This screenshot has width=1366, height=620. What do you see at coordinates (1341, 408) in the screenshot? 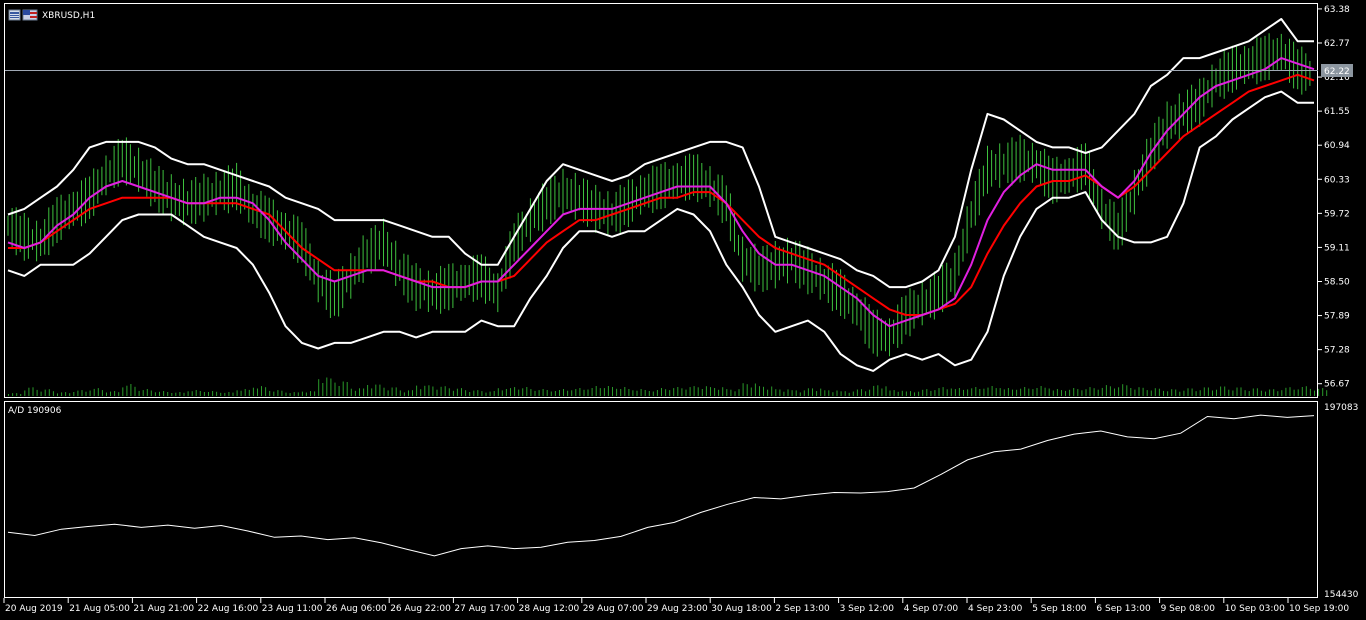
I see `ad-axis-top: 197083` at bounding box center [1341, 408].